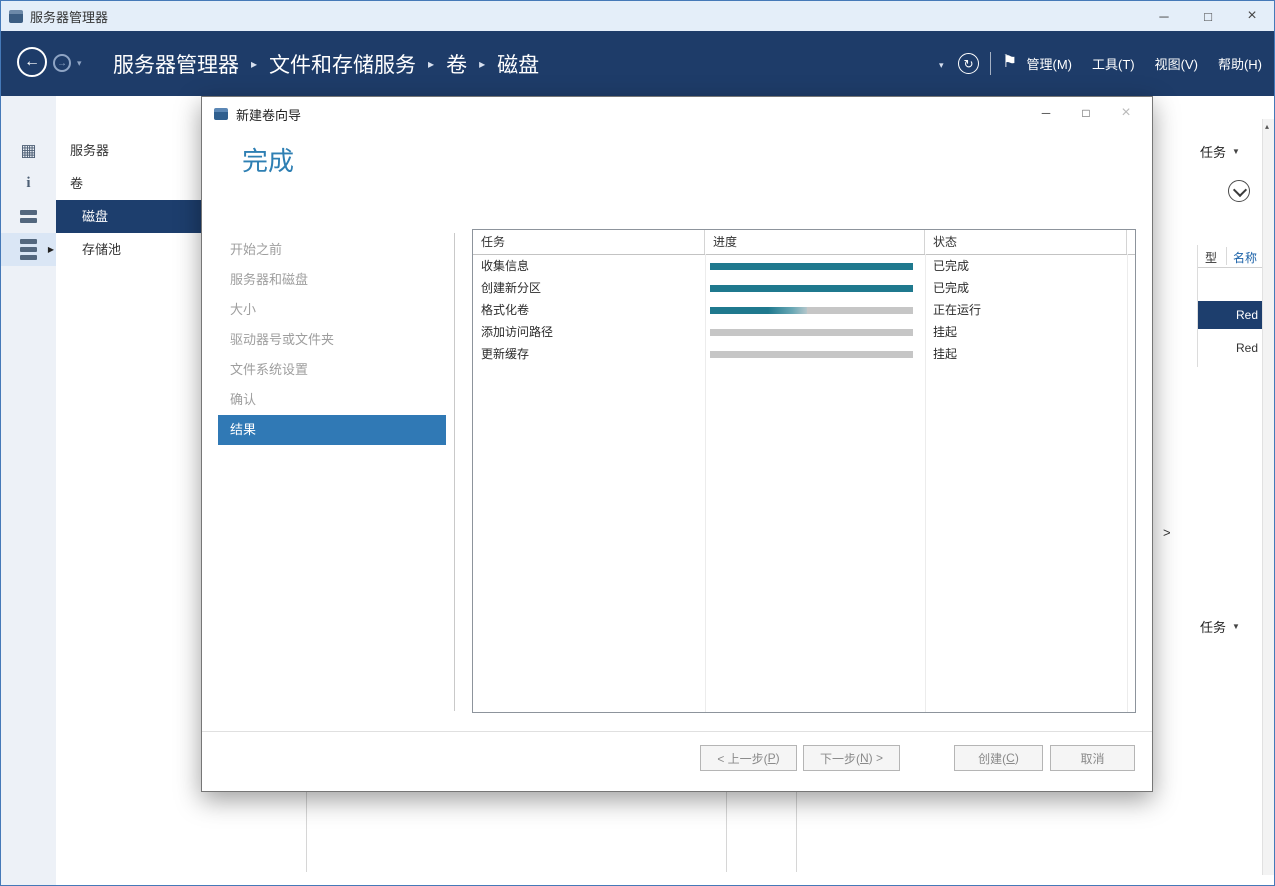 Image resolution: width=1275 pixels, height=886 pixels. I want to click on forward-icon: →, so click(62, 63).